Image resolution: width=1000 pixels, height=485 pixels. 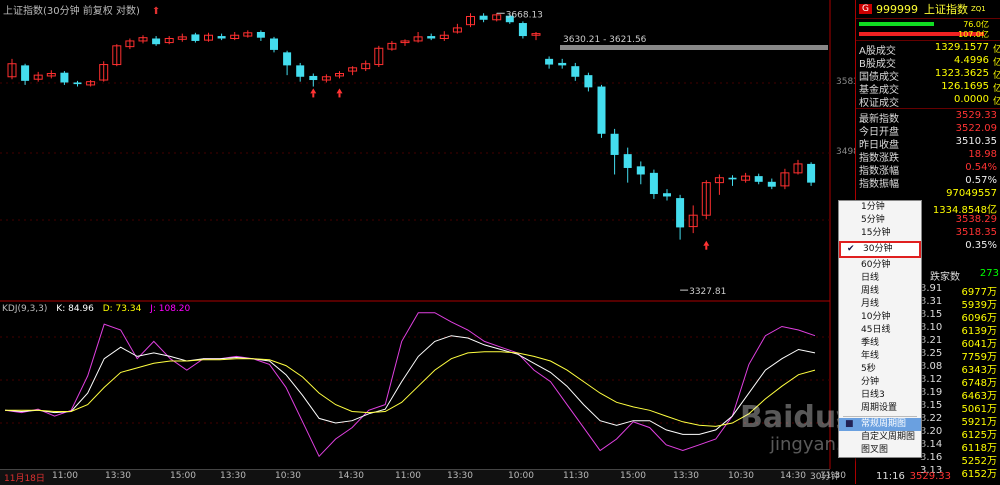 I want to click on stock-price: 3.25, so click(x=931, y=353).